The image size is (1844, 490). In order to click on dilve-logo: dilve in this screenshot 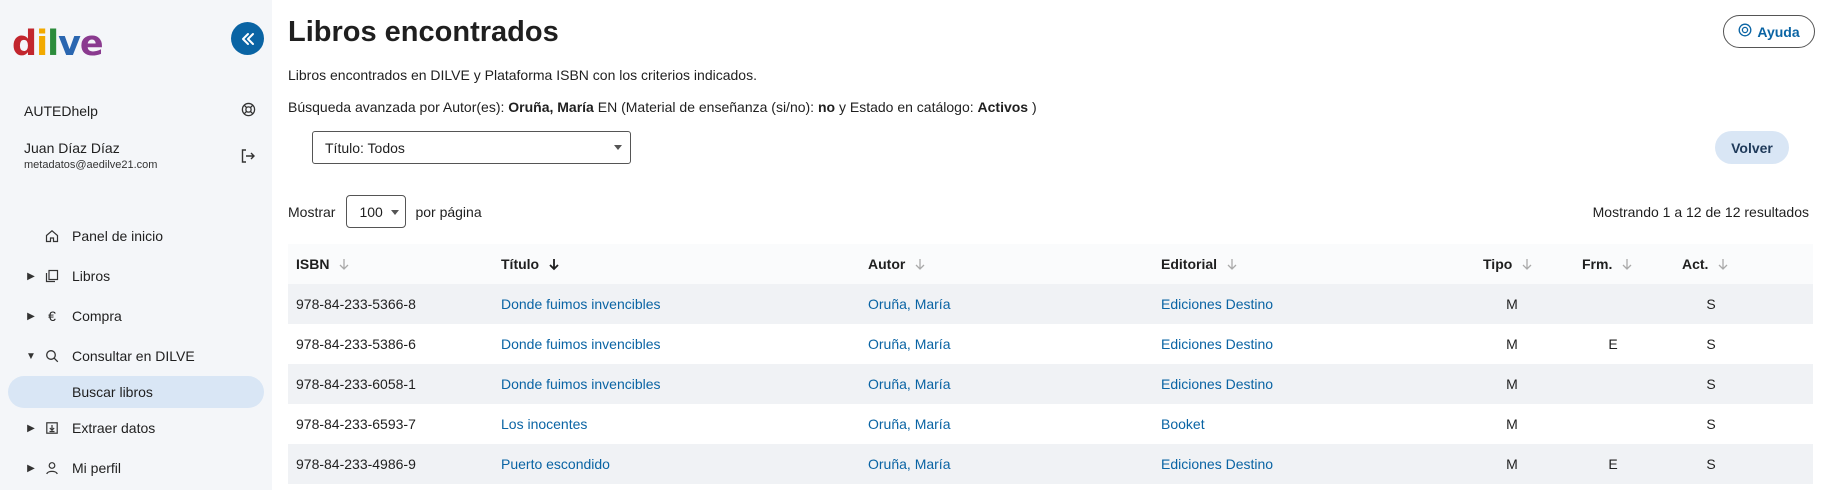, I will do `click(58, 40)`.